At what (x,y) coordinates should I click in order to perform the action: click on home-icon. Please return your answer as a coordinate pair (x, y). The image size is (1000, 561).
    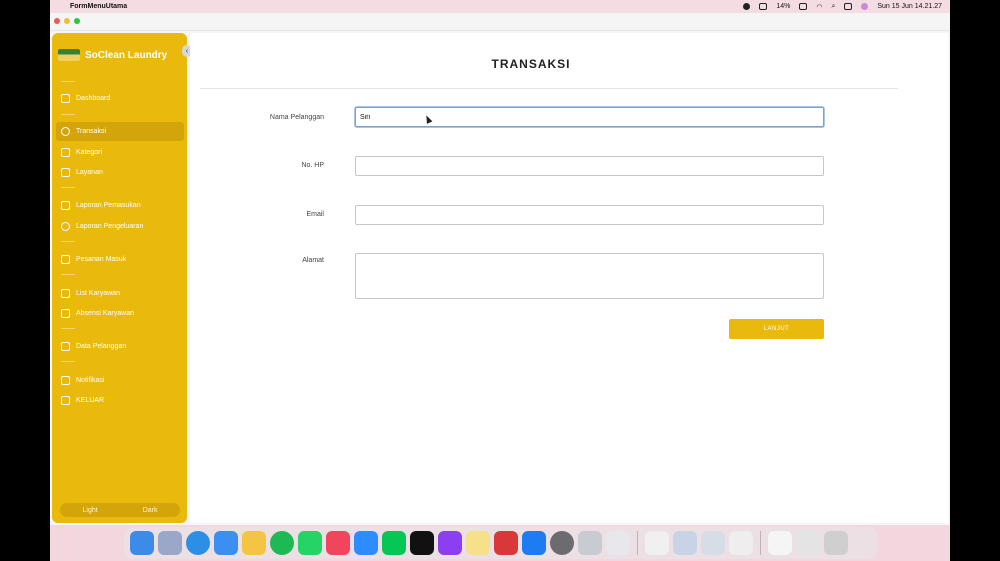
    Looking at the image, I should click on (65, 98).